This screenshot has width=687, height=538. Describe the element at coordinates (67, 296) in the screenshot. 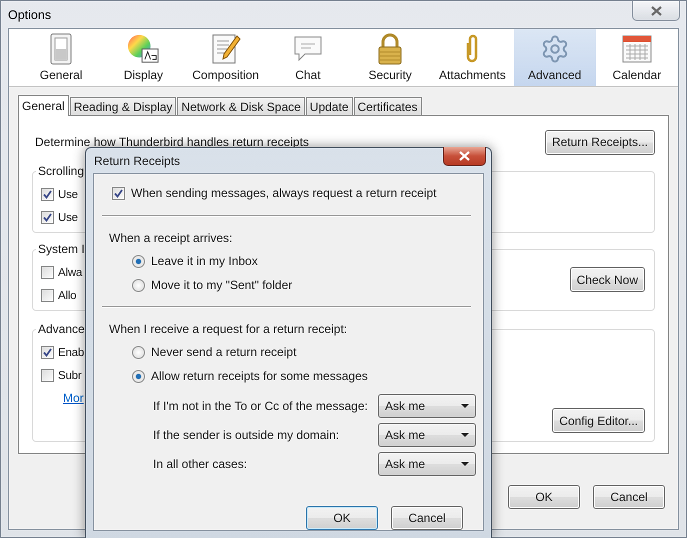

I see `checkbox-label: Allo` at that location.